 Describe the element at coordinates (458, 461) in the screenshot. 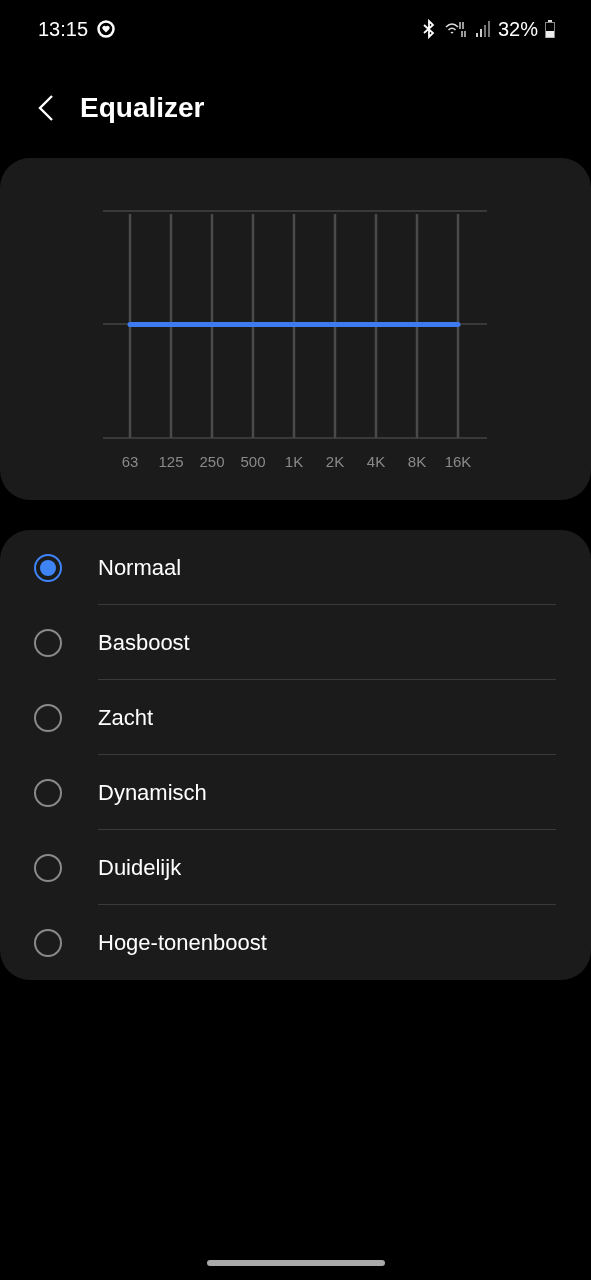

I see `band-label: 16K` at that location.